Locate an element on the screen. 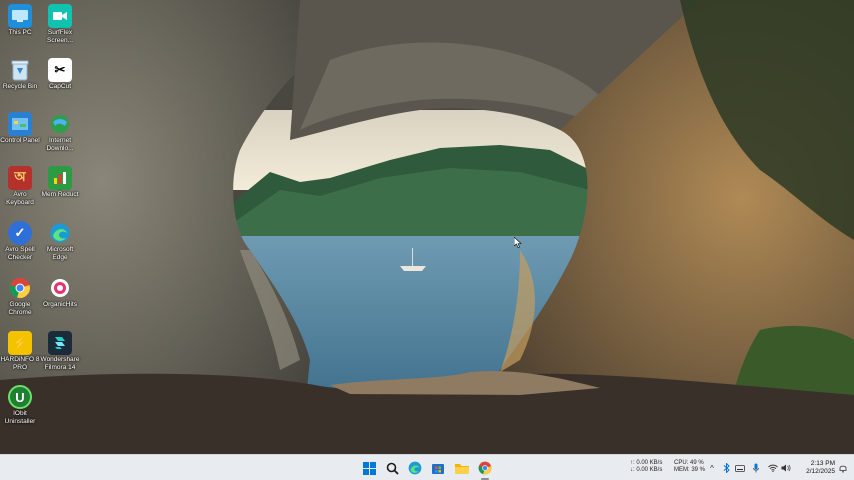 The width and height of the screenshot is (854, 480). taskbar-file-explorer-button is located at coordinates (462, 468).